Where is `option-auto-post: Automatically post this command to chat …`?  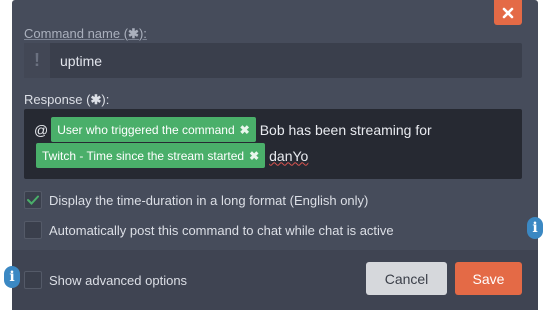
option-auto-post: Automatically post this command to chat … is located at coordinates (209, 230).